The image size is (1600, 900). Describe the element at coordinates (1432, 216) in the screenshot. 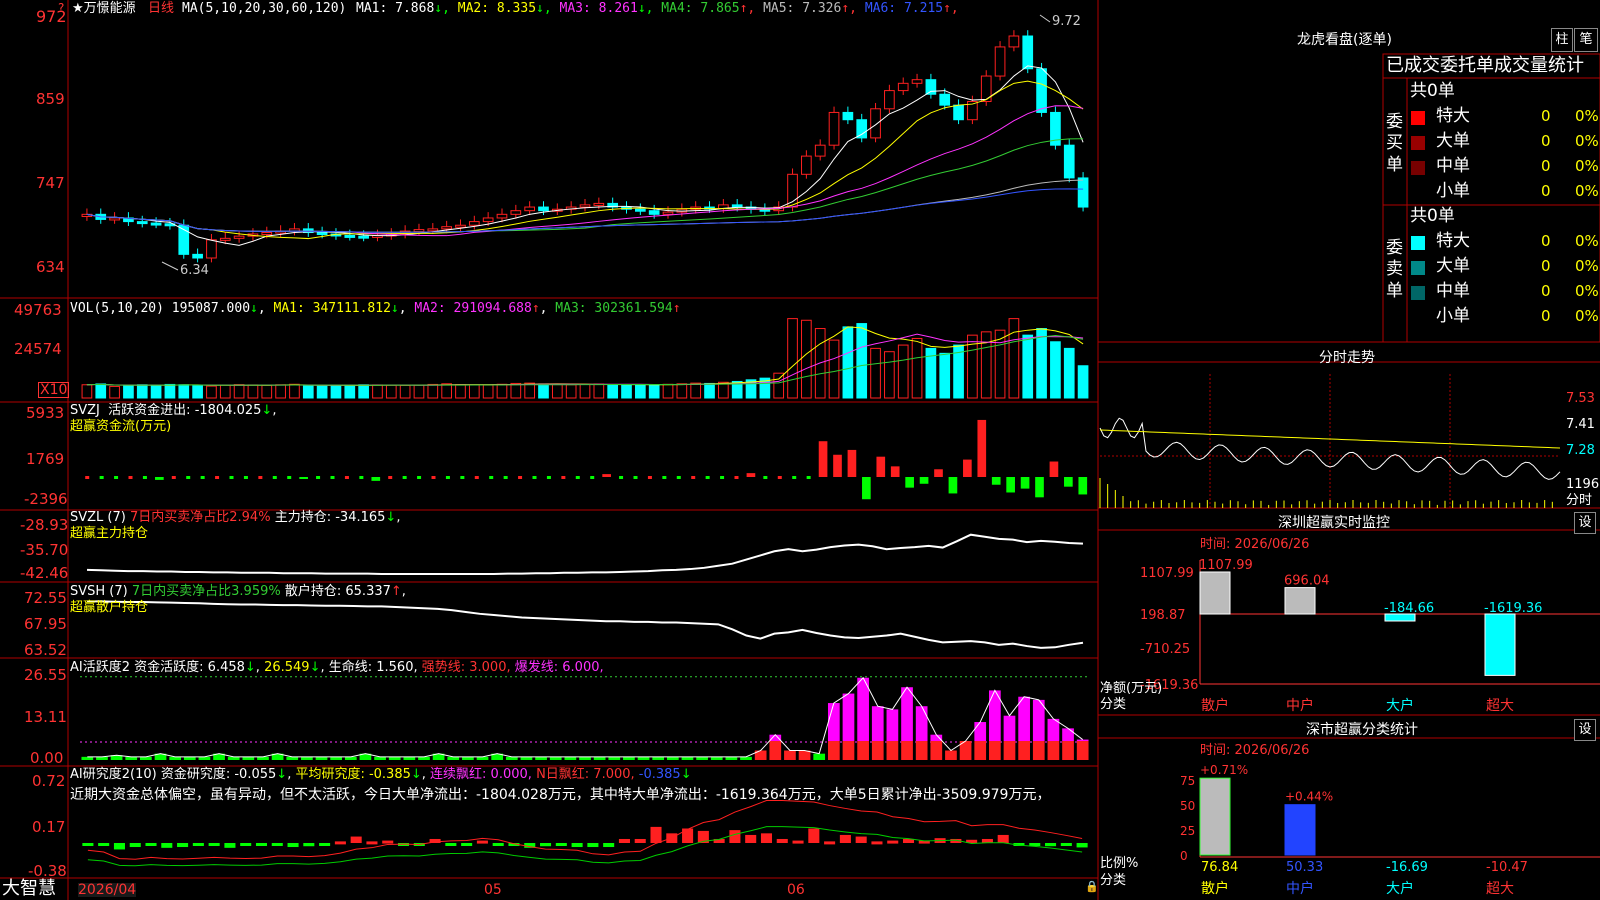

I see `sell-total: 共0单` at that location.